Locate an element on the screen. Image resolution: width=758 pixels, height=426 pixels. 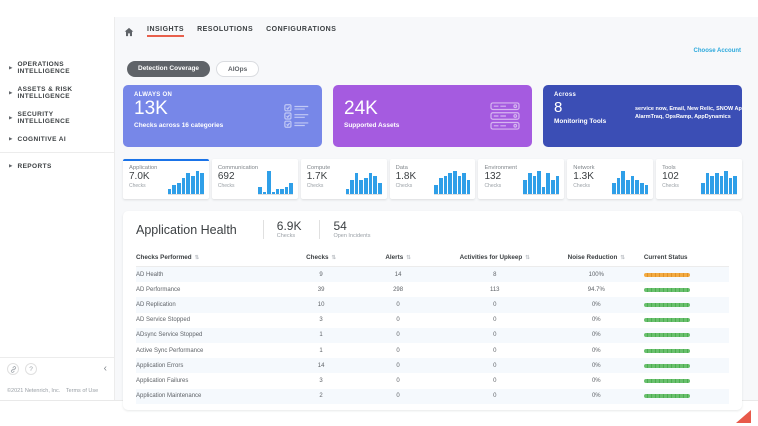
table-row: ADsync Service Stopped 1 0 0 0% is located at coordinates (432, 335).